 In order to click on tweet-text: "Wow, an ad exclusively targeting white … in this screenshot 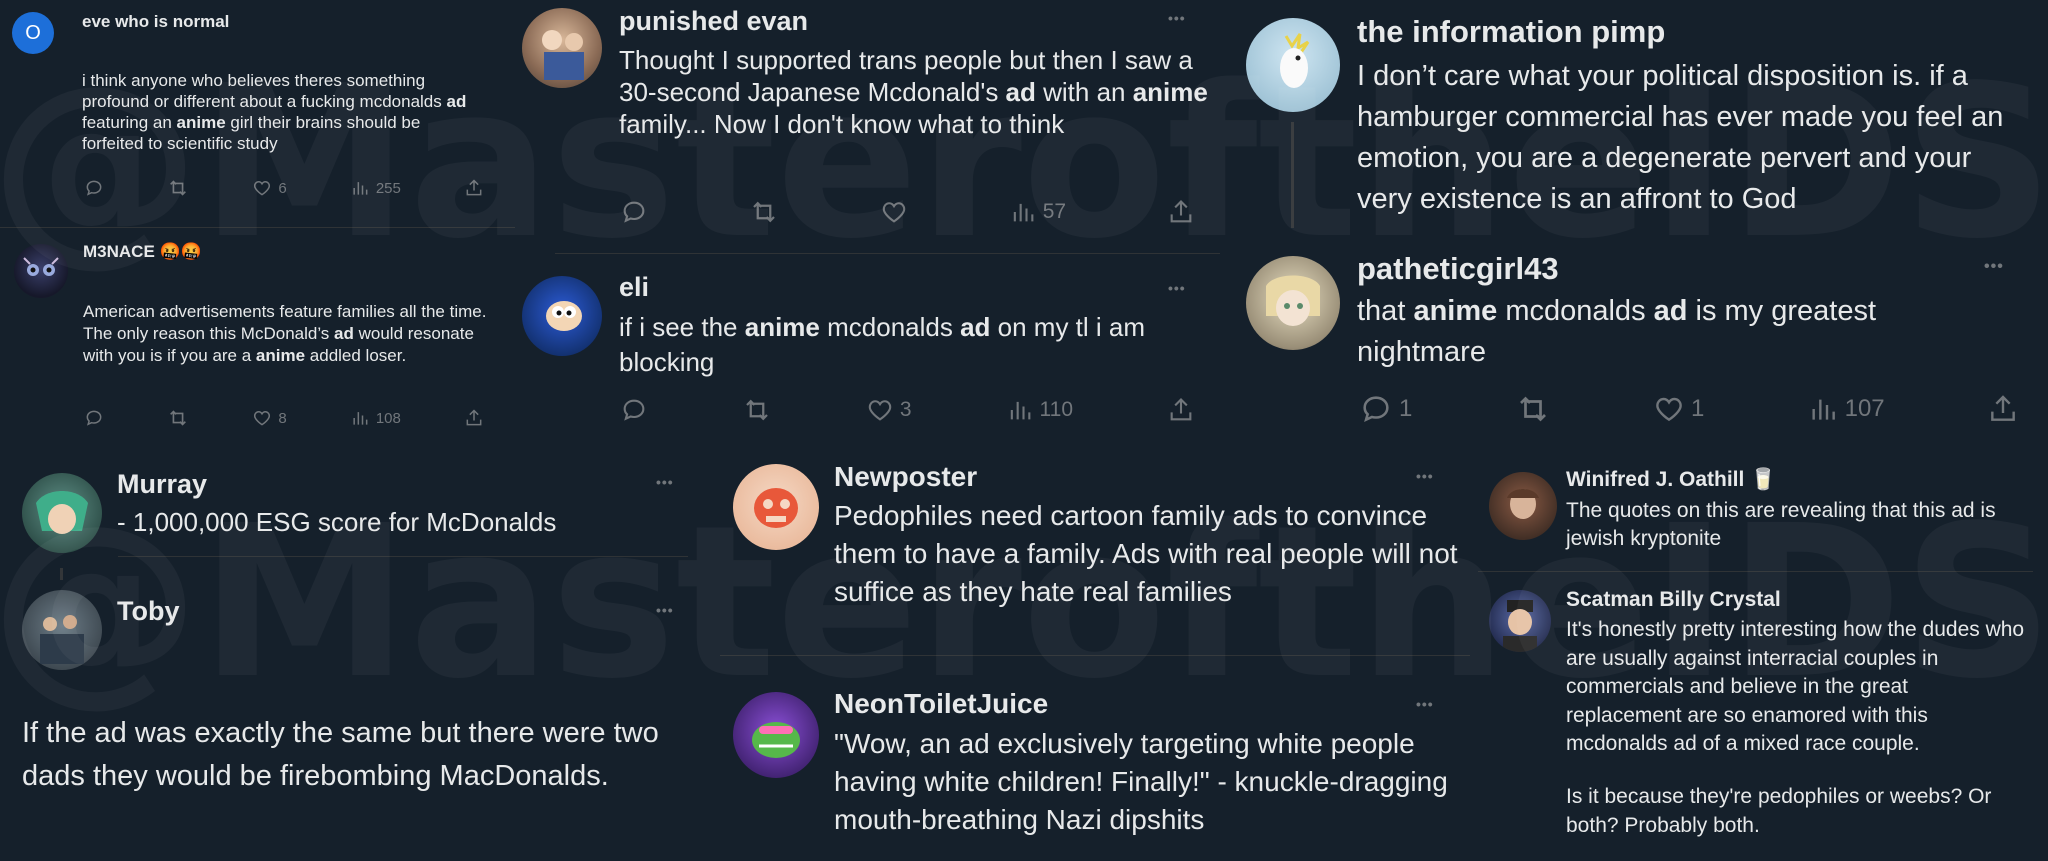, I will do `click(1141, 781)`.